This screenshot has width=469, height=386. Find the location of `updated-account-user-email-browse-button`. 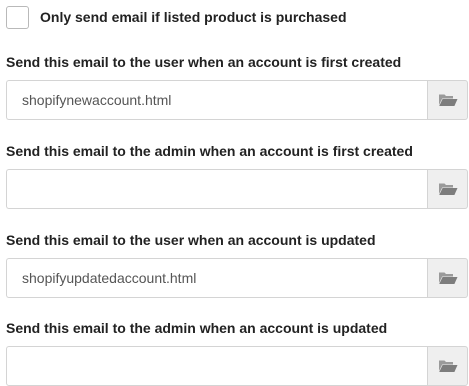

updated-account-user-email-browse-button is located at coordinates (447, 278).